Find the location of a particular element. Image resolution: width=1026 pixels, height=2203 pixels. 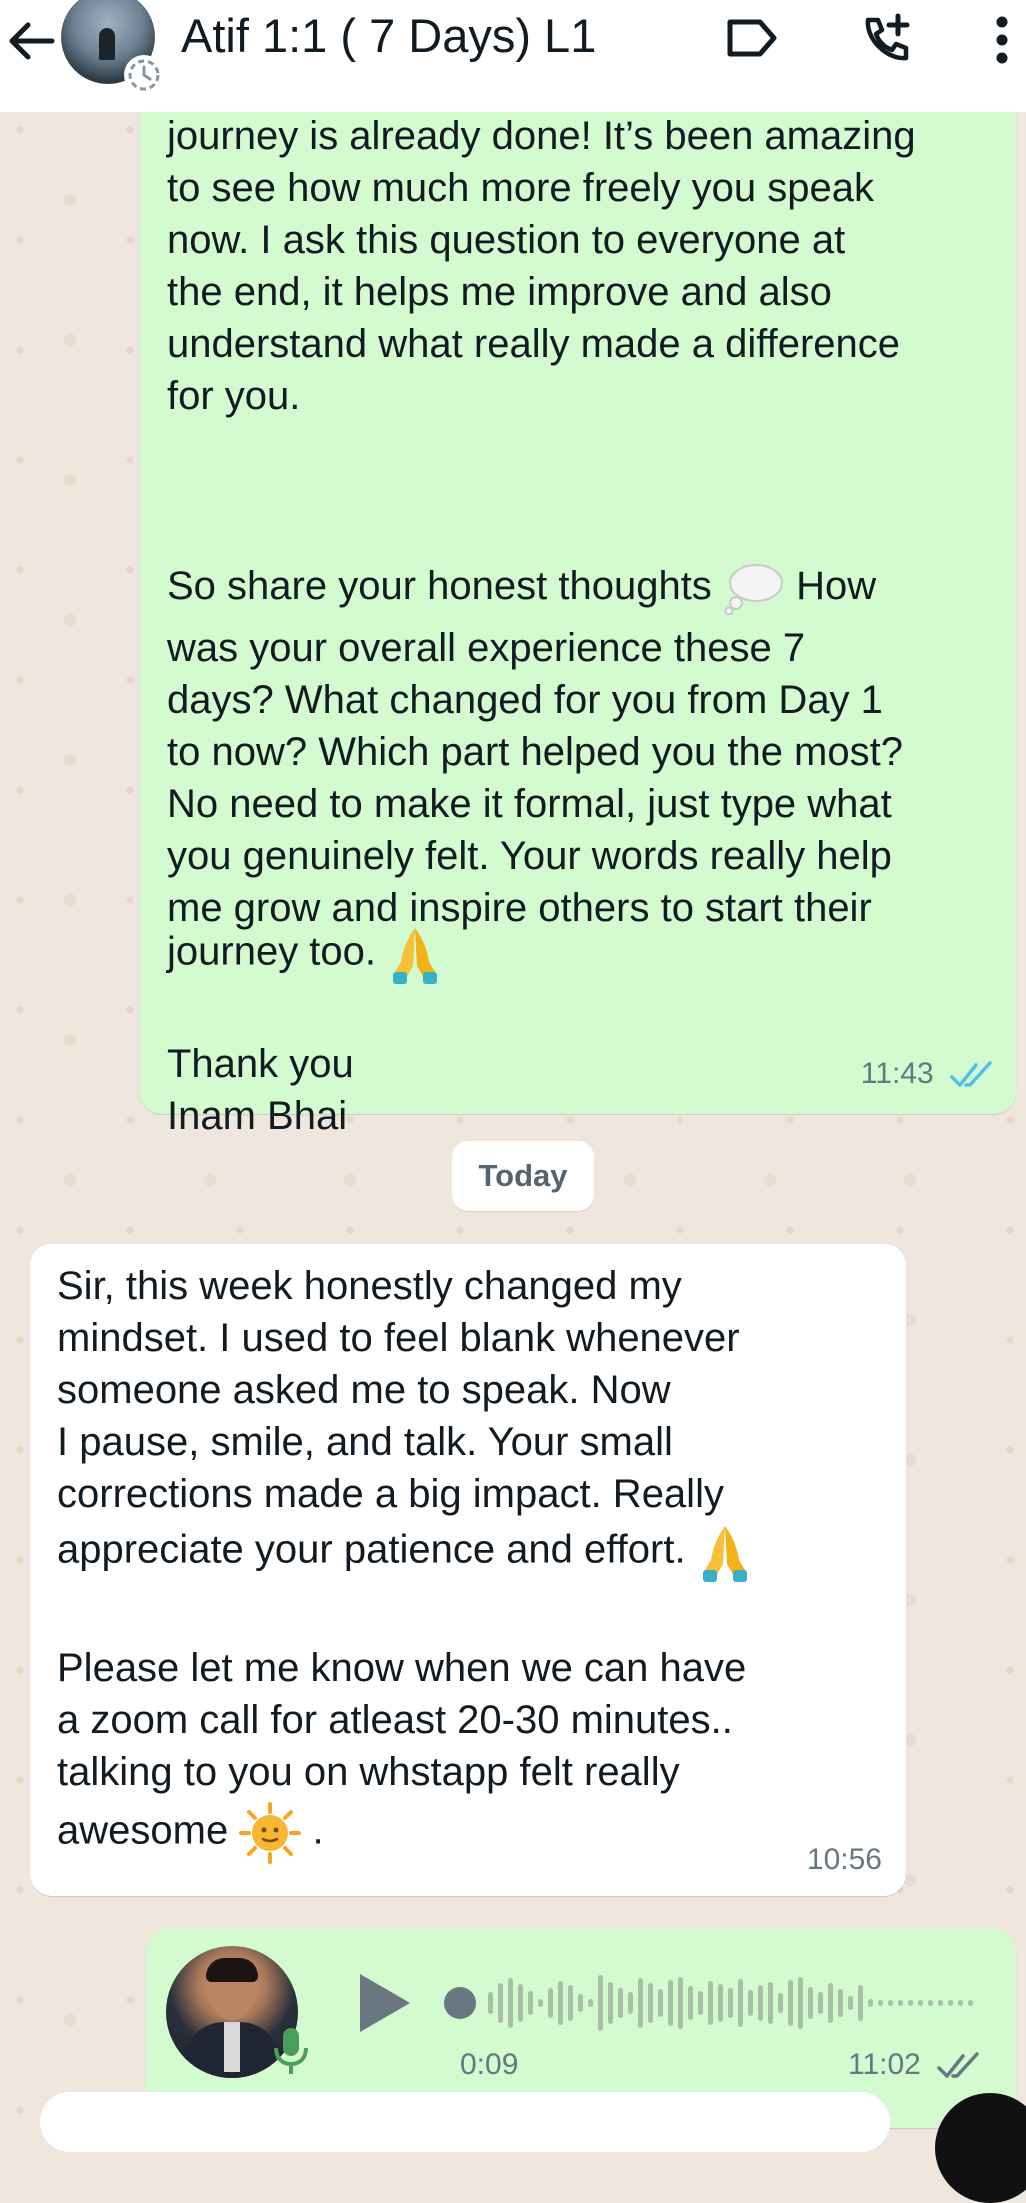

label-icon is located at coordinates (752, 38).